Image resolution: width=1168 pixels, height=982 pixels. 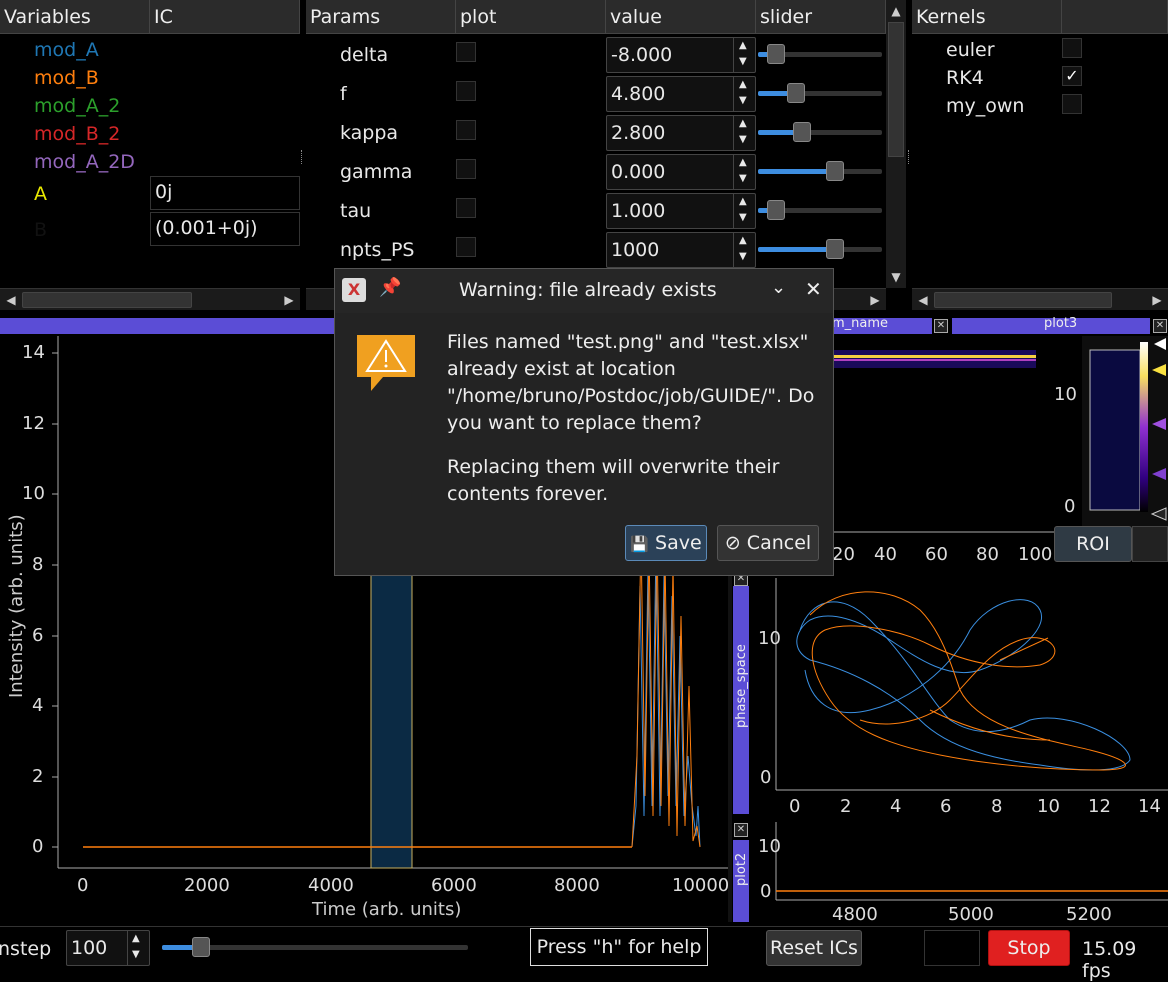 I want to click on kernels-header: Kernels, so click(x=987, y=17).